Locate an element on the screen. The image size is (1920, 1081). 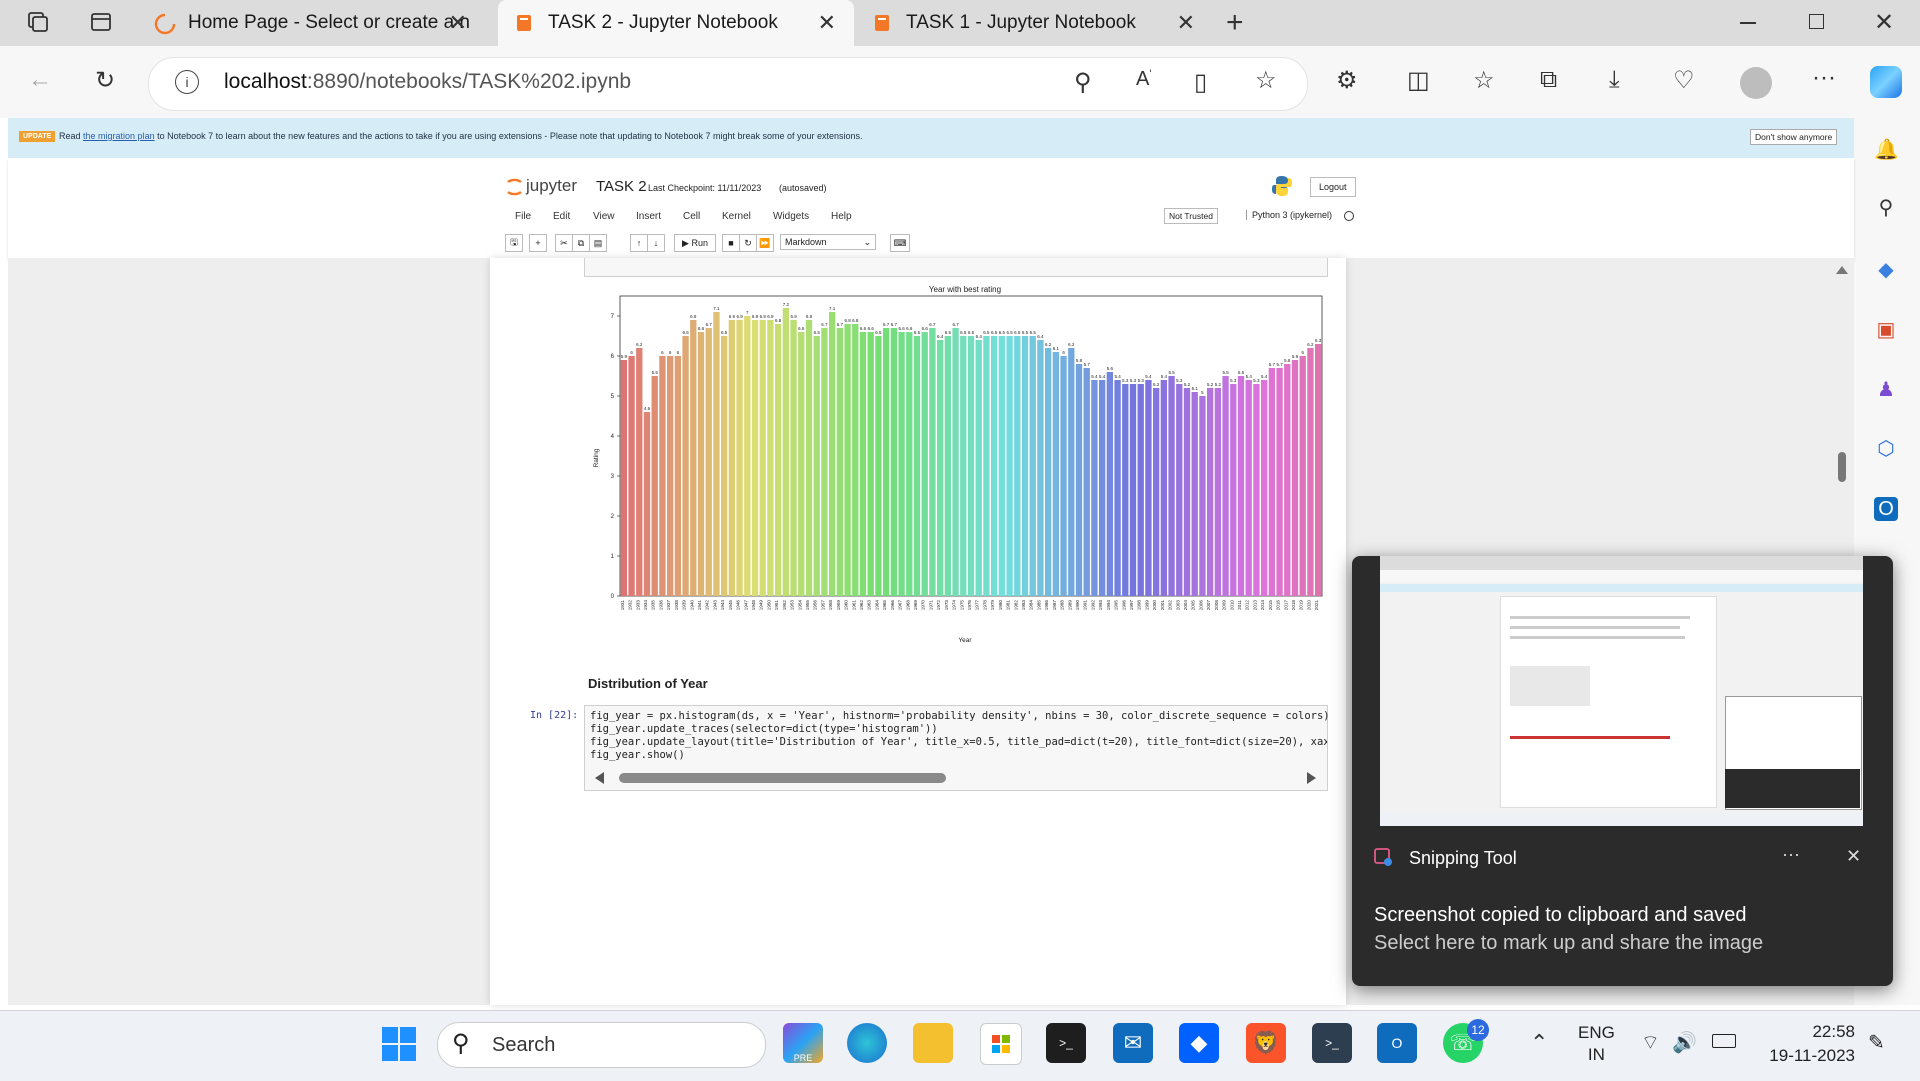
jupyter-logo-text: jupyter is located at coordinates (551, 186).